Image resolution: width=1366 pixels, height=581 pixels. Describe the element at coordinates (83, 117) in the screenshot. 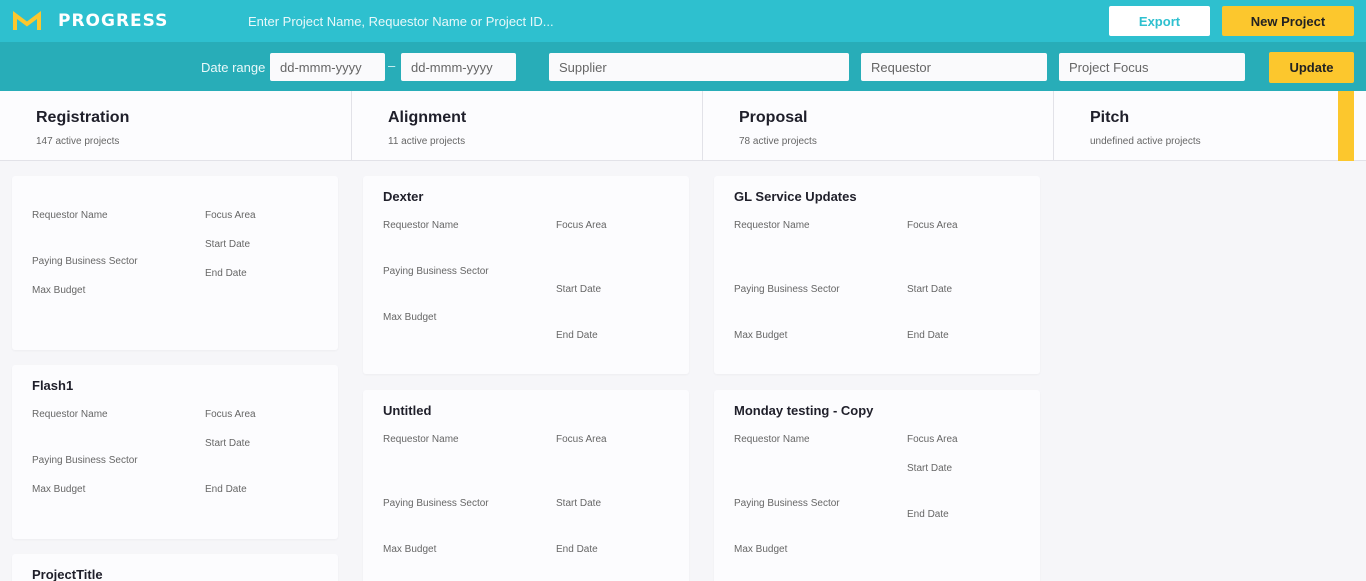

I see `column-title: Registration` at that location.